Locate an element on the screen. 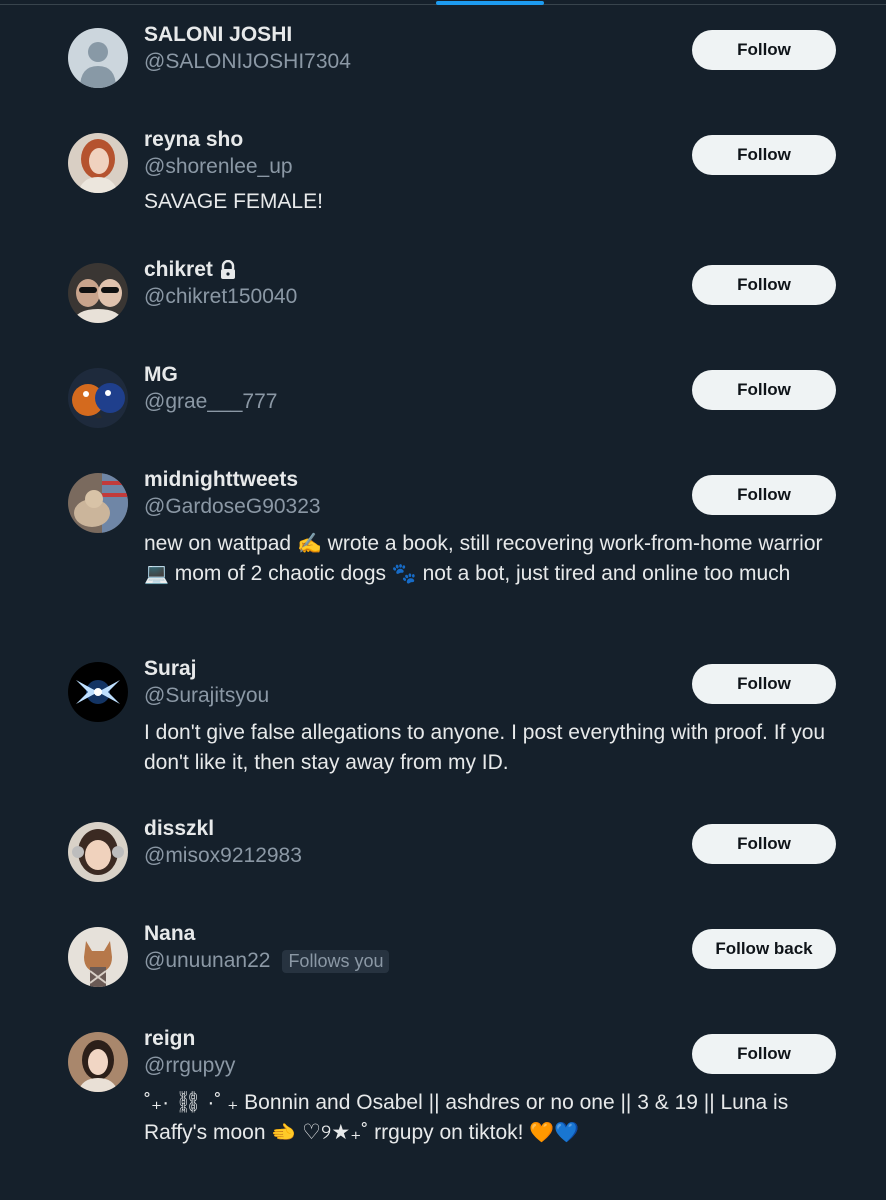 The image size is (886, 1200). user-name: midnighttweets is located at coordinates (221, 480).